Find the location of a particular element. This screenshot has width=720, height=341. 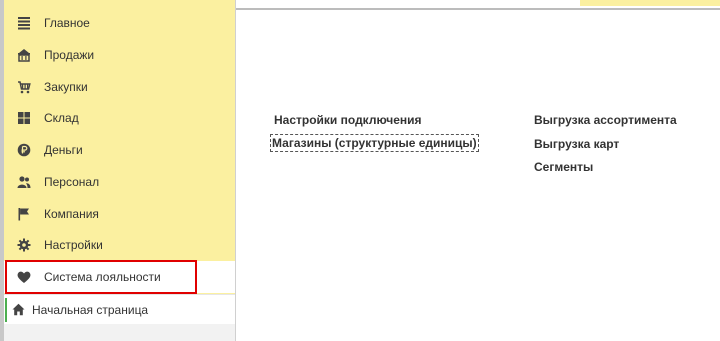

menu-lines-icon is located at coordinates (24, 23).